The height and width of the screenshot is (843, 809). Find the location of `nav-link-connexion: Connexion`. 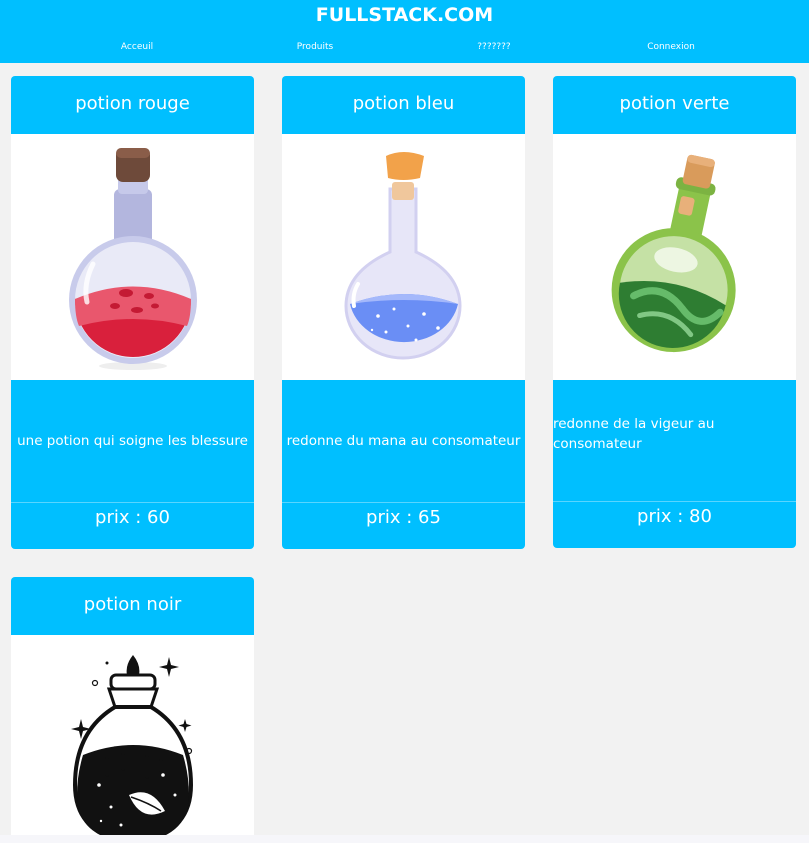

nav-link-connexion: Connexion is located at coordinates (671, 47).